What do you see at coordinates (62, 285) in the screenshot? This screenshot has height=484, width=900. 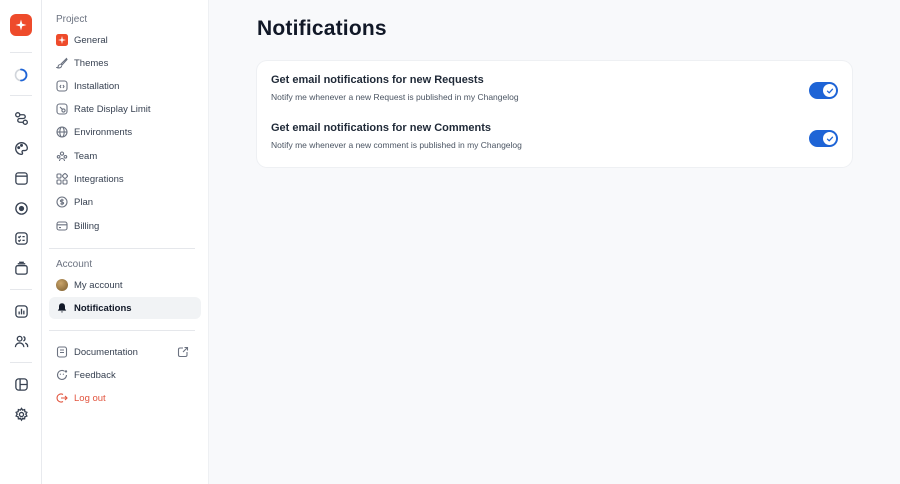 I see `avatar` at bounding box center [62, 285].